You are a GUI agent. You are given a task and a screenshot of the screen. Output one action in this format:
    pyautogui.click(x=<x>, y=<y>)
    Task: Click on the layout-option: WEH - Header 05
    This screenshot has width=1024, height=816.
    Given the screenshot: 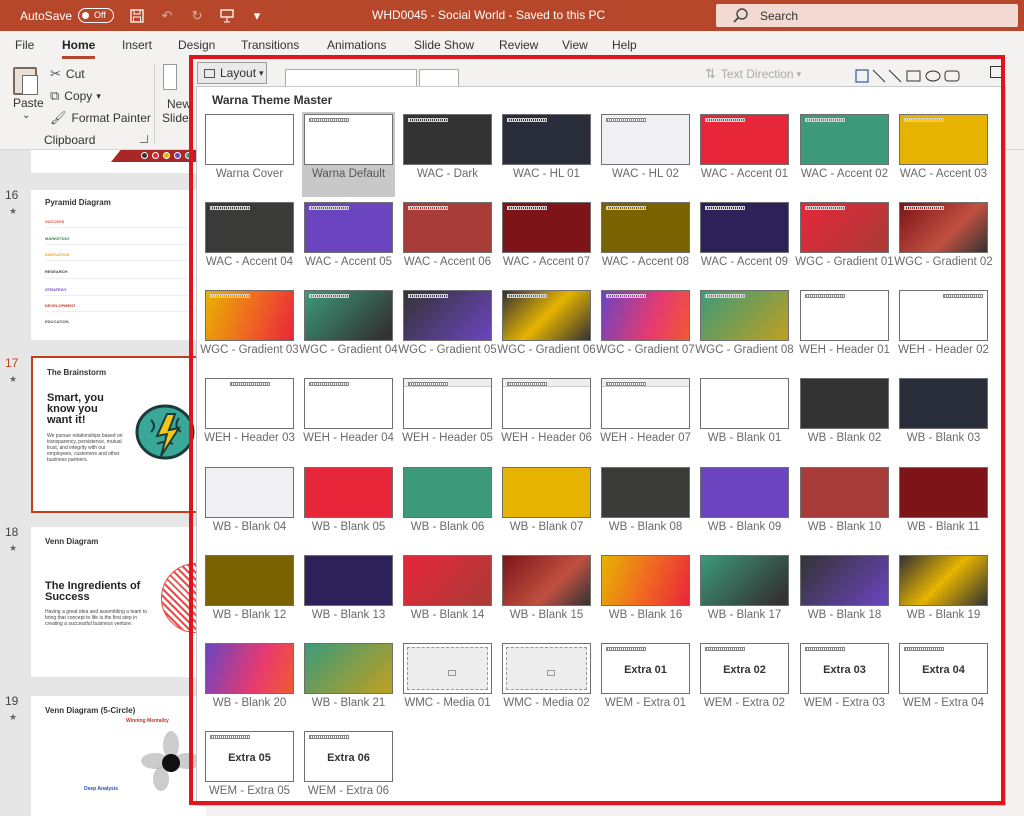 What is the action you would take?
    pyautogui.click(x=447, y=418)
    